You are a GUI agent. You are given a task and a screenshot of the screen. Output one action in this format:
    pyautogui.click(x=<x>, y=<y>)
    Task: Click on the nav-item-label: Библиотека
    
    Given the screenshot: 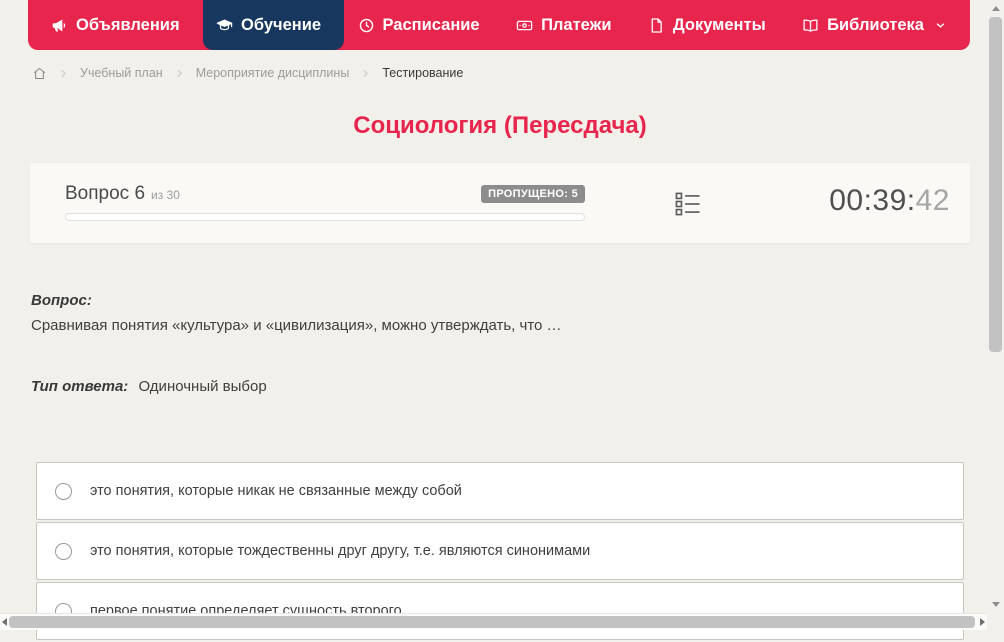 What is the action you would take?
    pyautogui.click(x=875, y=24)
    